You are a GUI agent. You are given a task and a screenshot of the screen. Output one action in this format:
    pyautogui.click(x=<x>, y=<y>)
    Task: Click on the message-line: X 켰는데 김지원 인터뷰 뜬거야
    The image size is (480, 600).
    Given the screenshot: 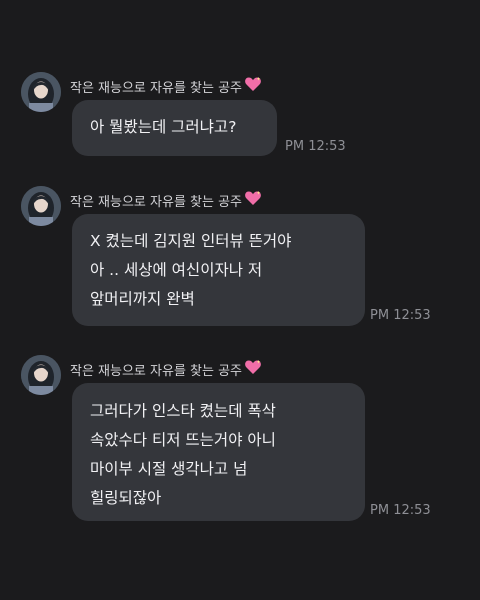 What is the action you would take?
    pyautogui.click(x=191, y=241)
    